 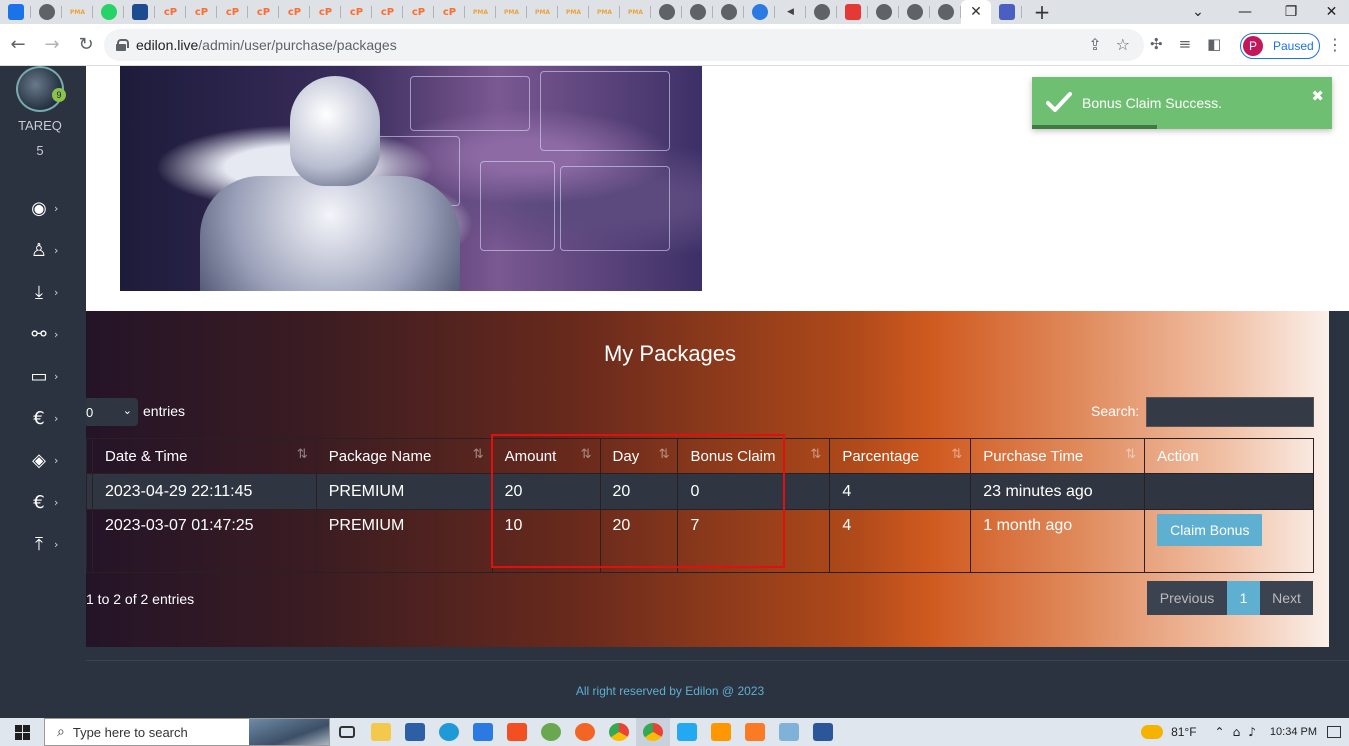 I want to click on new-tab-button: +, so click(x=1042, y=12).